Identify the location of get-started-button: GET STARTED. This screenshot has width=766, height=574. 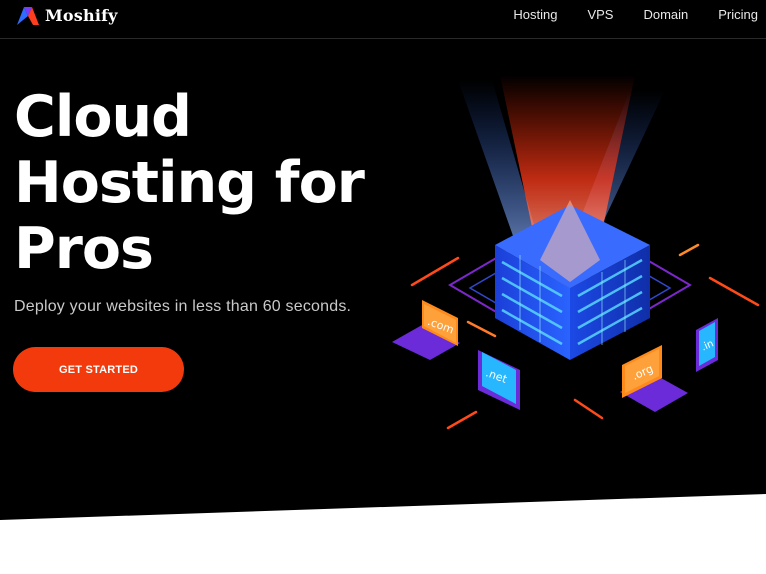
(98, 369).